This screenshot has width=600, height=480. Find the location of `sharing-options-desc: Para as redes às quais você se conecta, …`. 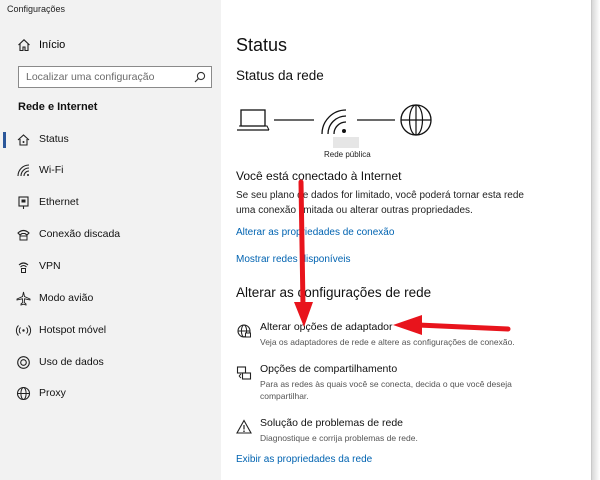

sharing-options-desc: Para as redes às quais você se conecta, … is located at coordinates (386, 390).